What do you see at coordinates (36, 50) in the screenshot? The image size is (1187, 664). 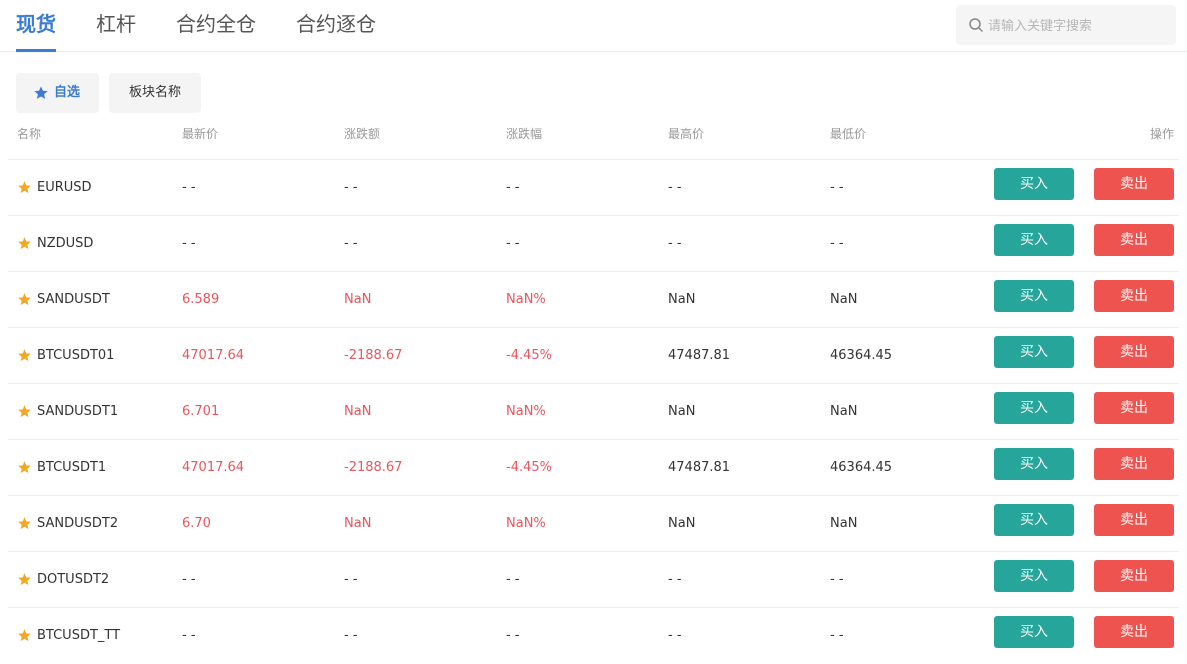 I see `active-tab-indicator` at bounding box center [36, 50].